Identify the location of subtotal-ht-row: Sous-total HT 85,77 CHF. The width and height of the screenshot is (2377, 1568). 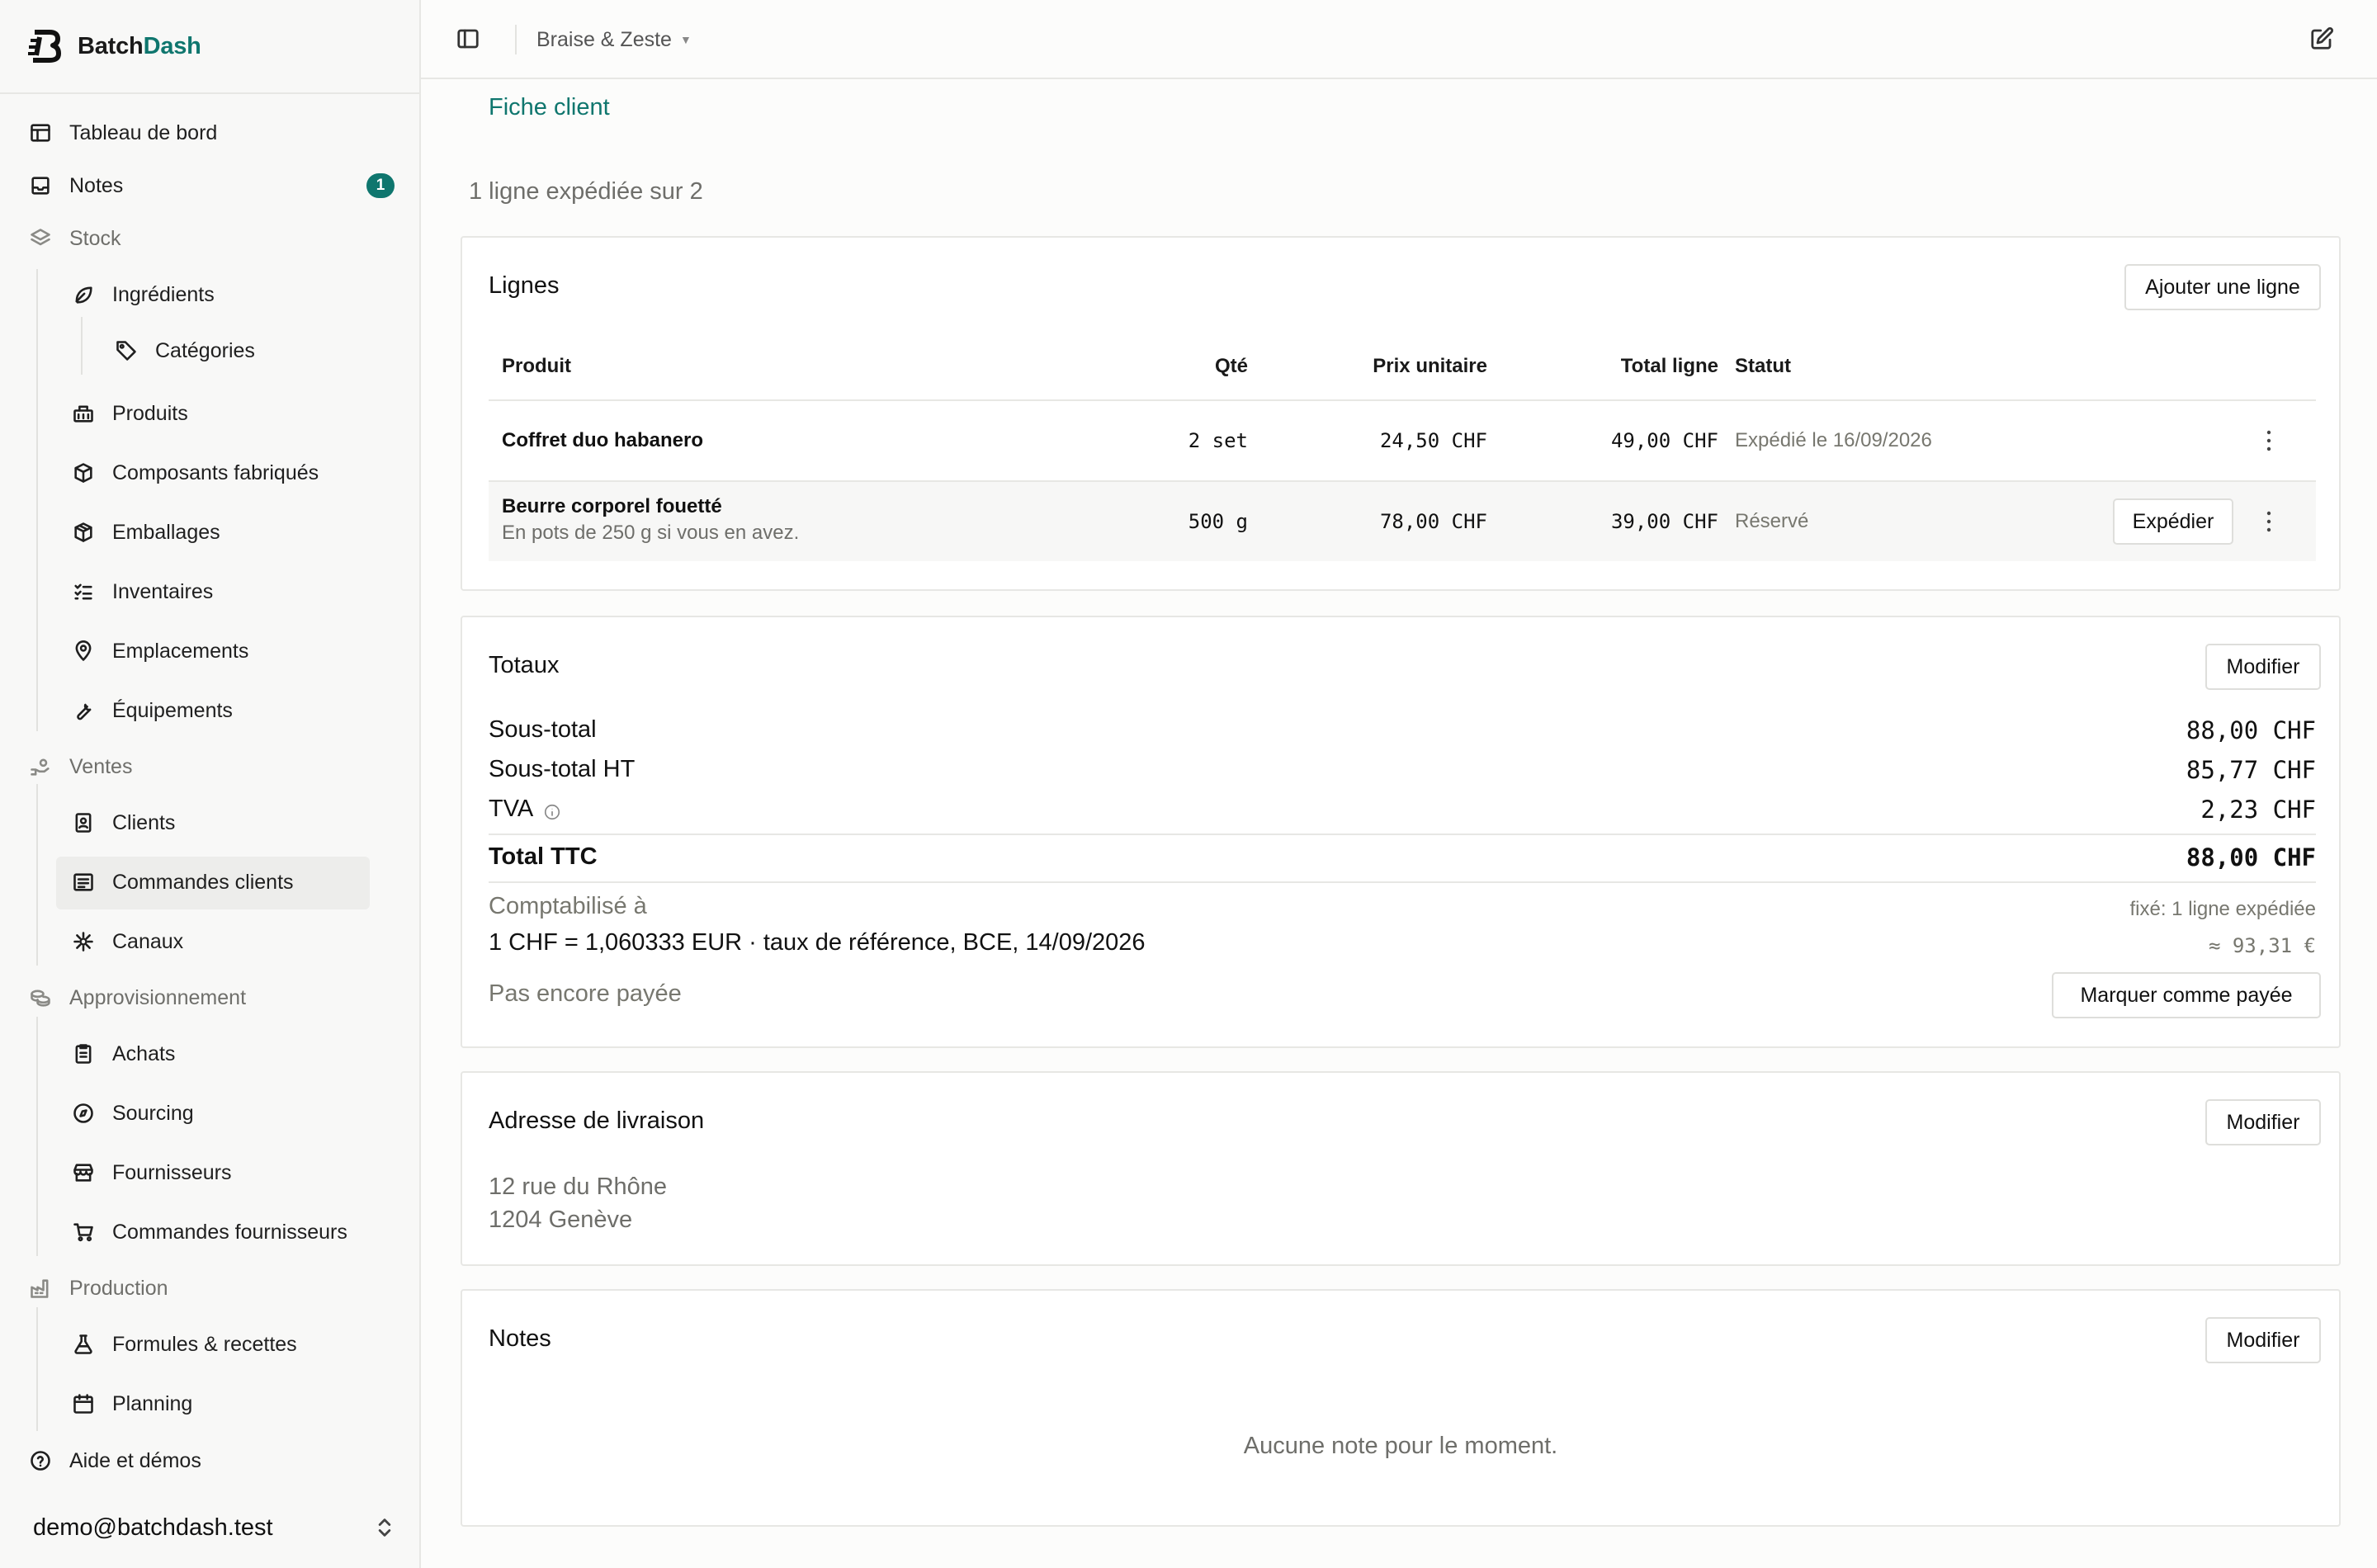
(1402, 772).